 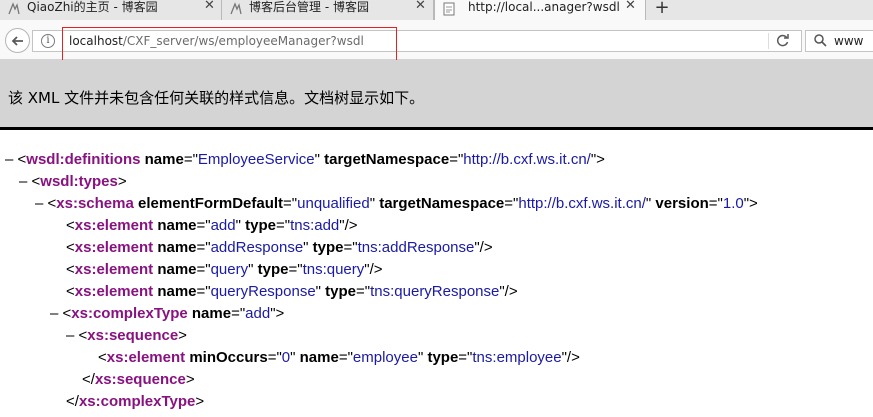 I want to click on xml-line-complextype: – <xs:complexType name="add">, so click(x=167, y=313).